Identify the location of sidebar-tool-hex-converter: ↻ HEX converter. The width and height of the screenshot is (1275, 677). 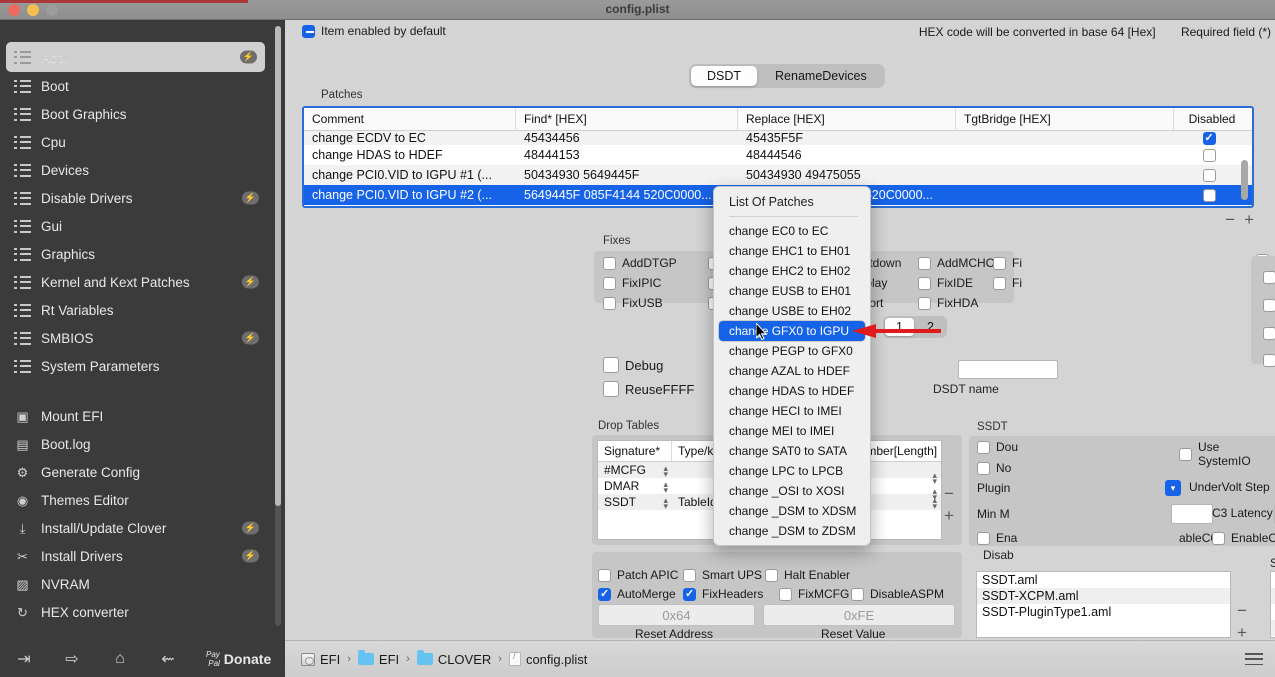
(137, 612).